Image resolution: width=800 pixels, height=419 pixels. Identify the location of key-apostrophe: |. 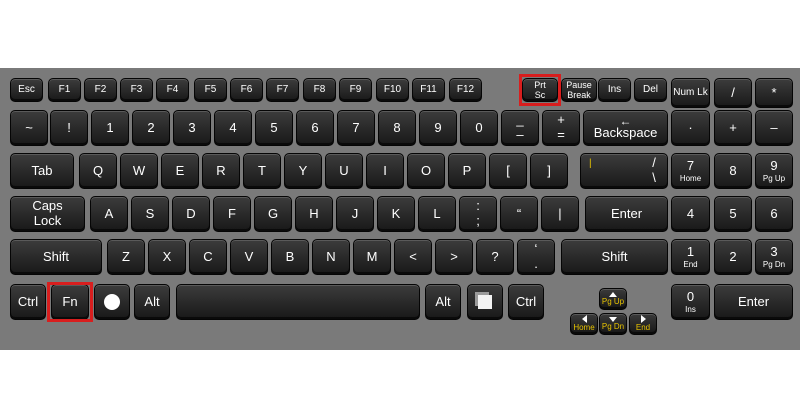
(560, 214).